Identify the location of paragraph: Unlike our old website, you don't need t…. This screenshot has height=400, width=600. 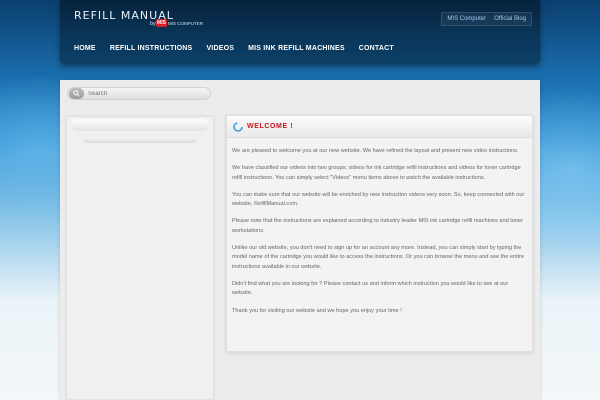
(378, 257).